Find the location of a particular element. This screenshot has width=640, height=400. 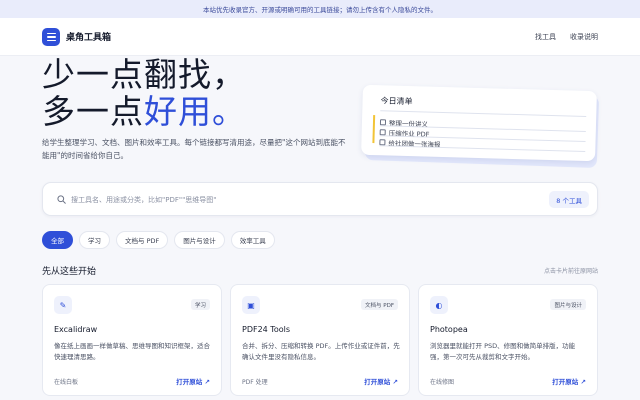

filter-all: 全部 is located at coordinates (57, 240).